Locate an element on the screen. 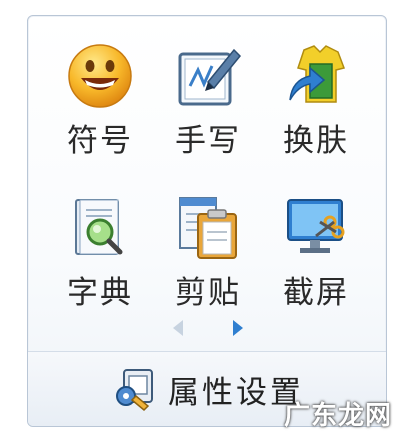 This screenshot has width=400, height=434. pager is located at coordinates (208, 328).